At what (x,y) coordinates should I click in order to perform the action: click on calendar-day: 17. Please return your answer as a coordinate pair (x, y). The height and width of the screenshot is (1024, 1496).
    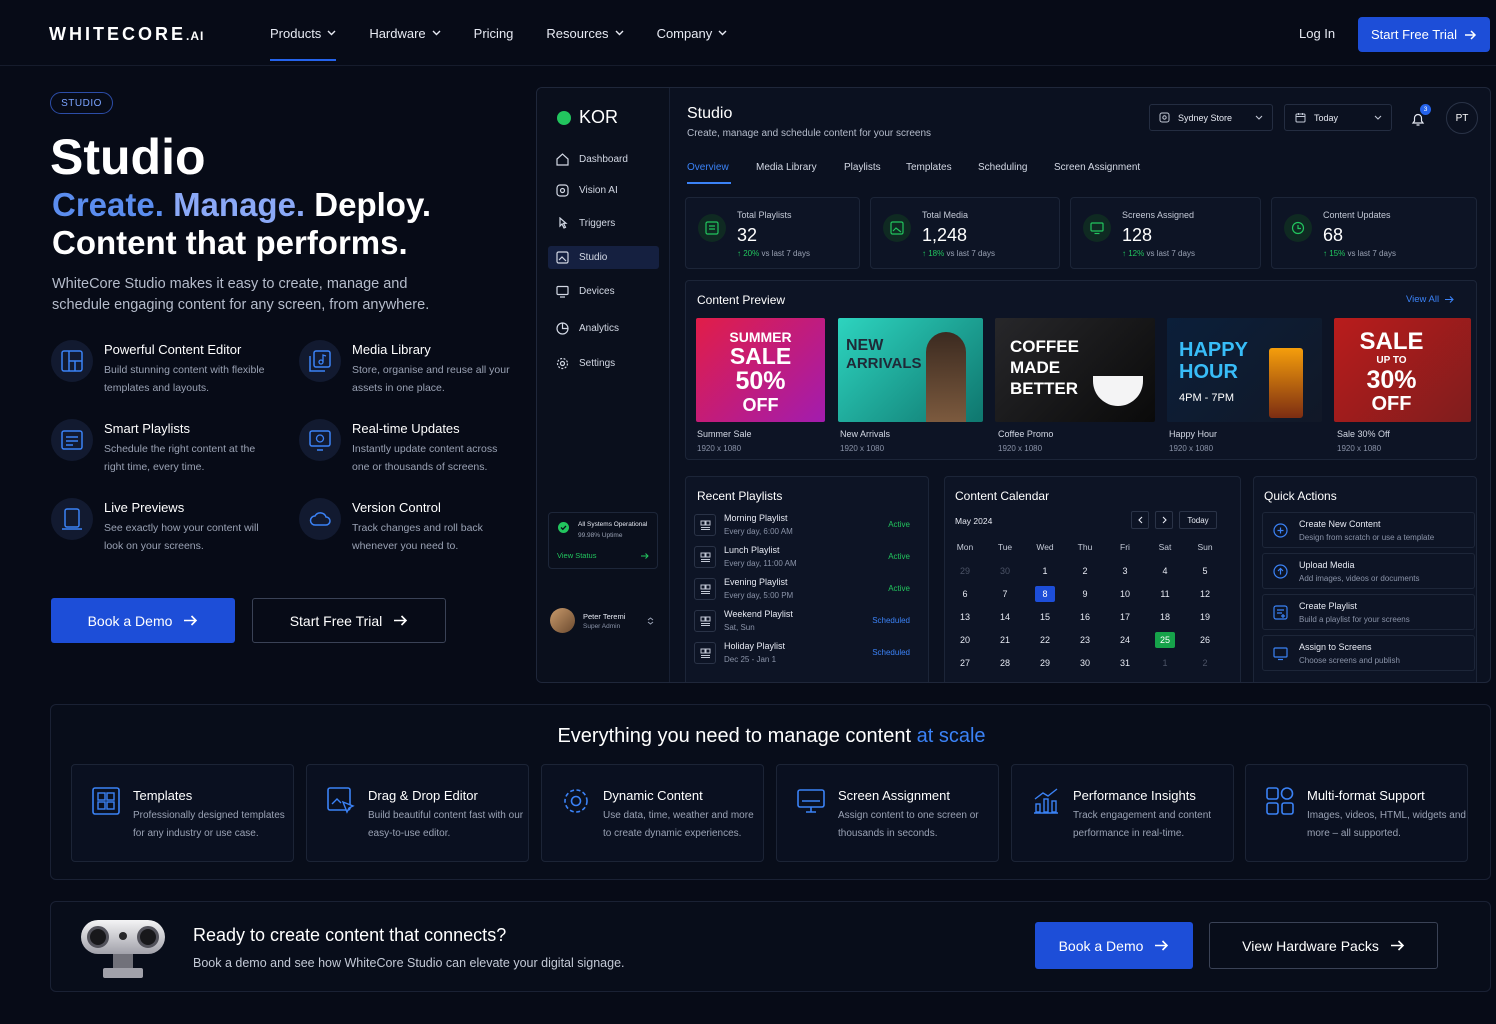
    Looking at the image, I should click on (1125, 617).